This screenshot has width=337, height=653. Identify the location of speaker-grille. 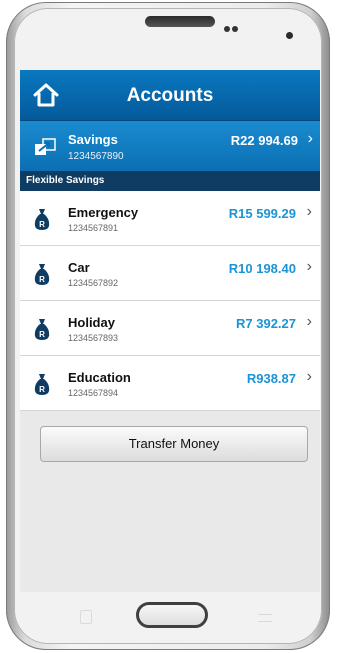
(180, 21).